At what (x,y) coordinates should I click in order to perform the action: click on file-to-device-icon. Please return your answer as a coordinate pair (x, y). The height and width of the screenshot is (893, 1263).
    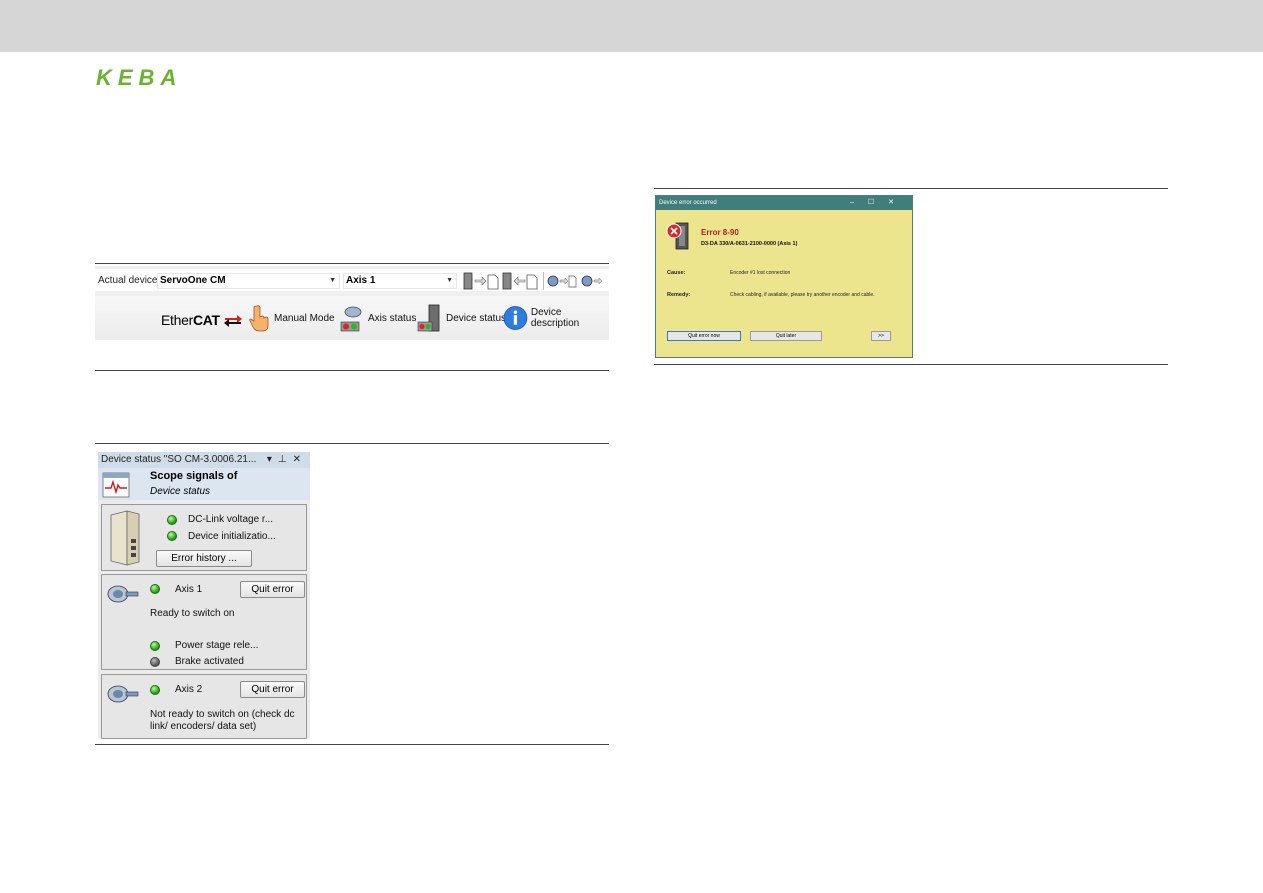
    Looking at the image, I should click on (520, 281).